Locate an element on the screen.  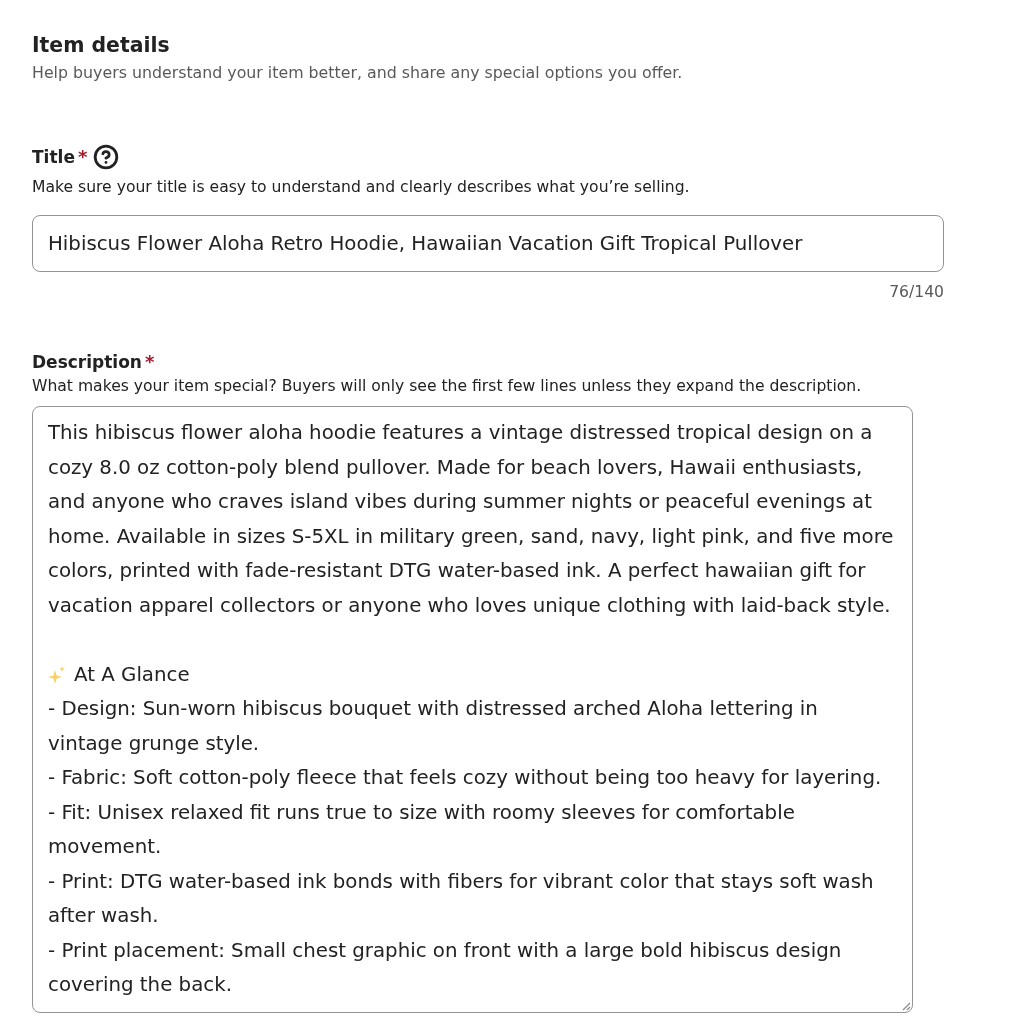
title-input: Hibiscus Flower Aloha Retro Hoodie, Hawaiian Vacation Gift Tropical Pullover is located at coordinates (488, 243).